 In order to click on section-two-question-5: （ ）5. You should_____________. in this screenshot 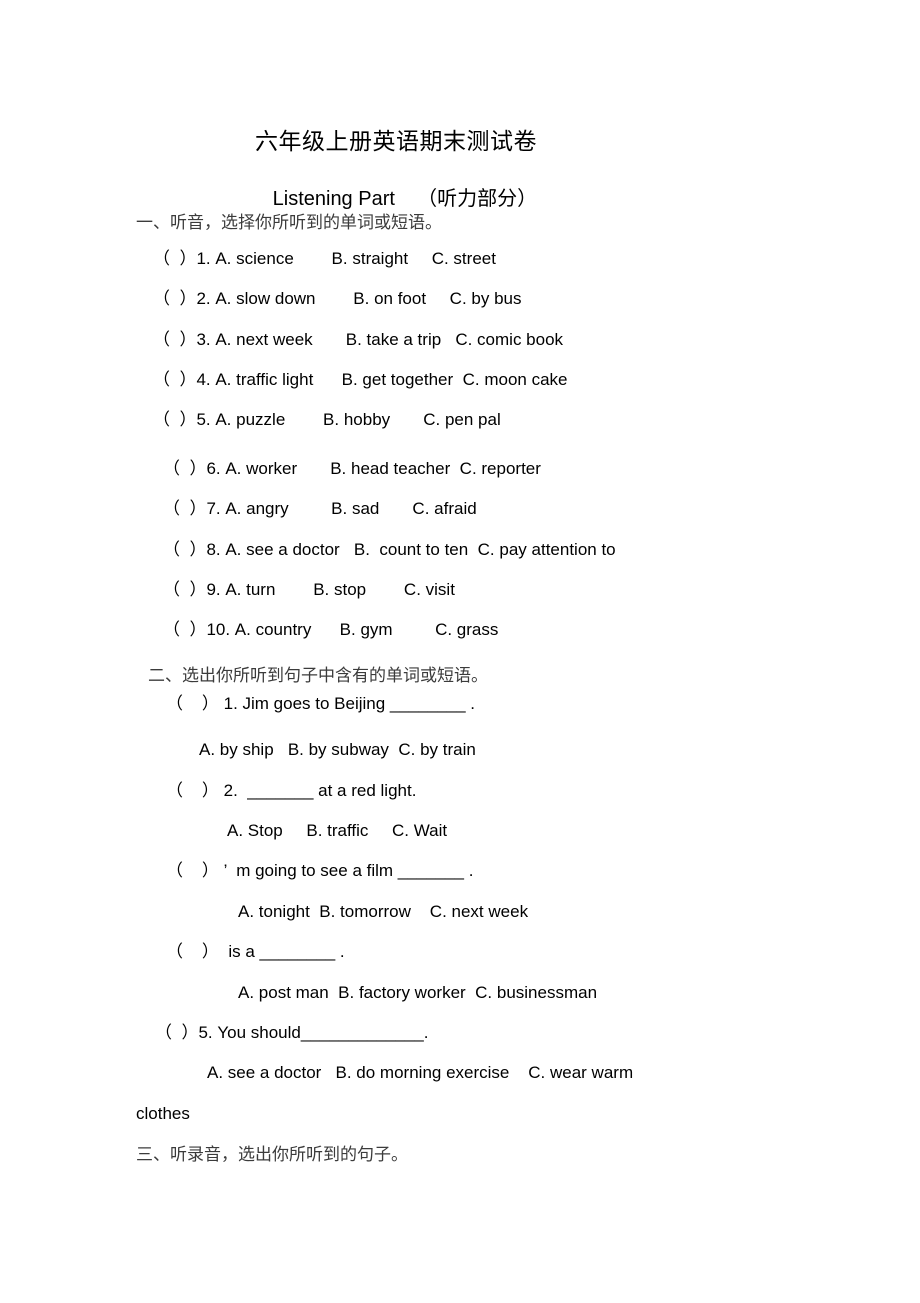, I will do `click(292, 1032)`.